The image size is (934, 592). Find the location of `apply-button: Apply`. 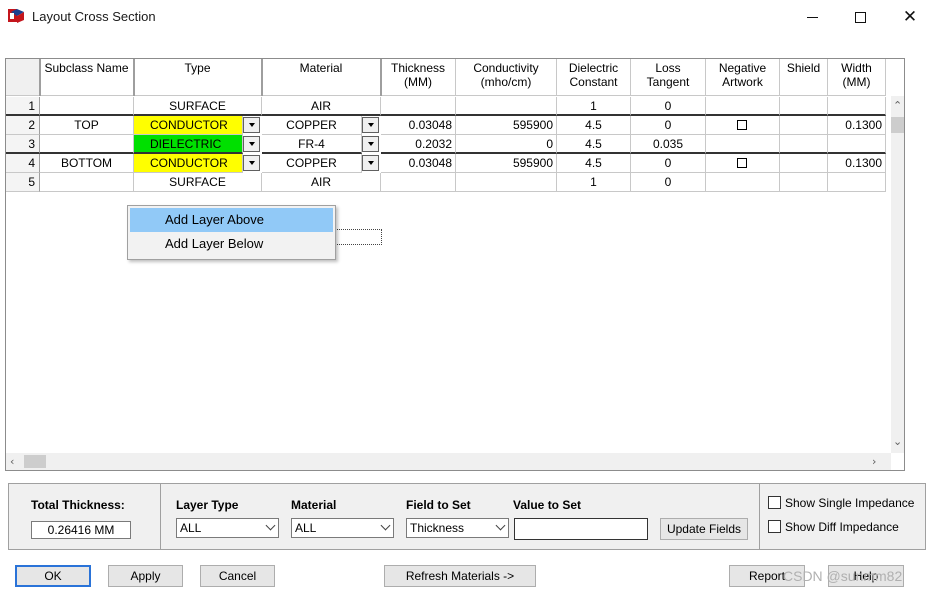

apply-button: Apply is located at coordinates (145, 576).